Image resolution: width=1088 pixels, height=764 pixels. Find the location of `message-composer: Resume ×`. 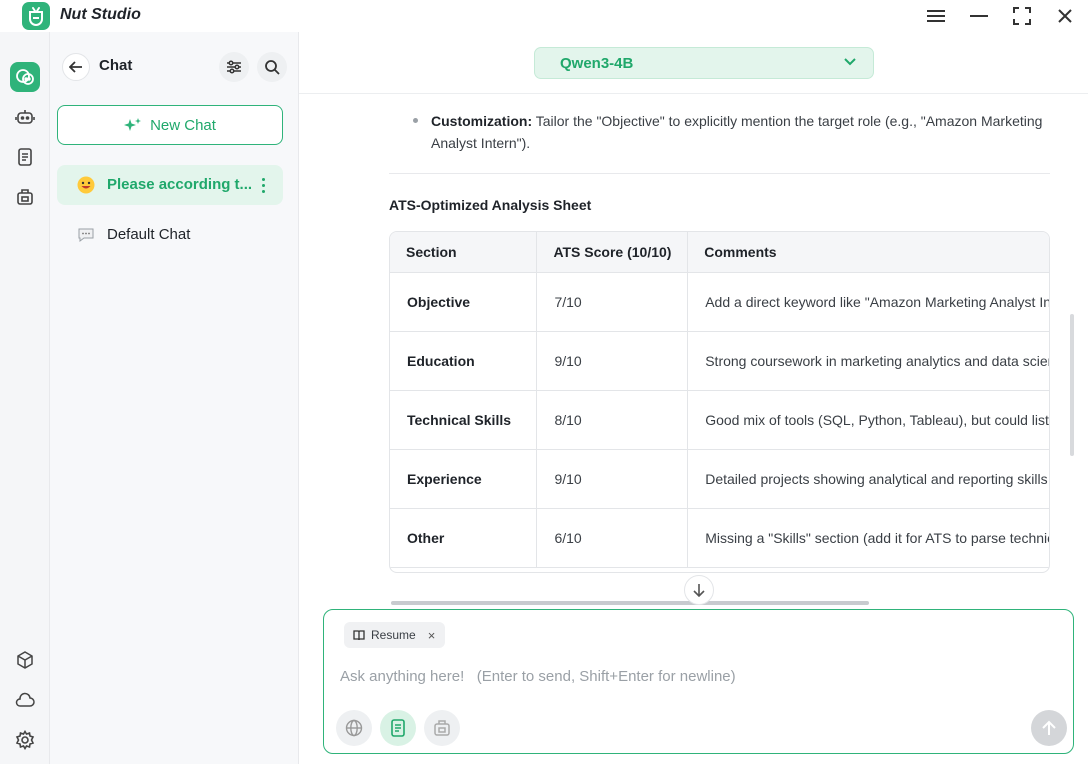

message-composer: Resume × is located at coordinates (698, 681).